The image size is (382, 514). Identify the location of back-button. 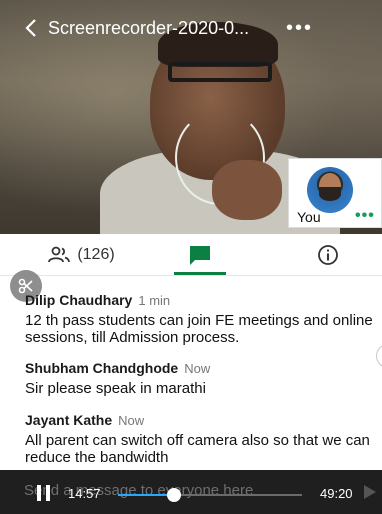
(31, 28).